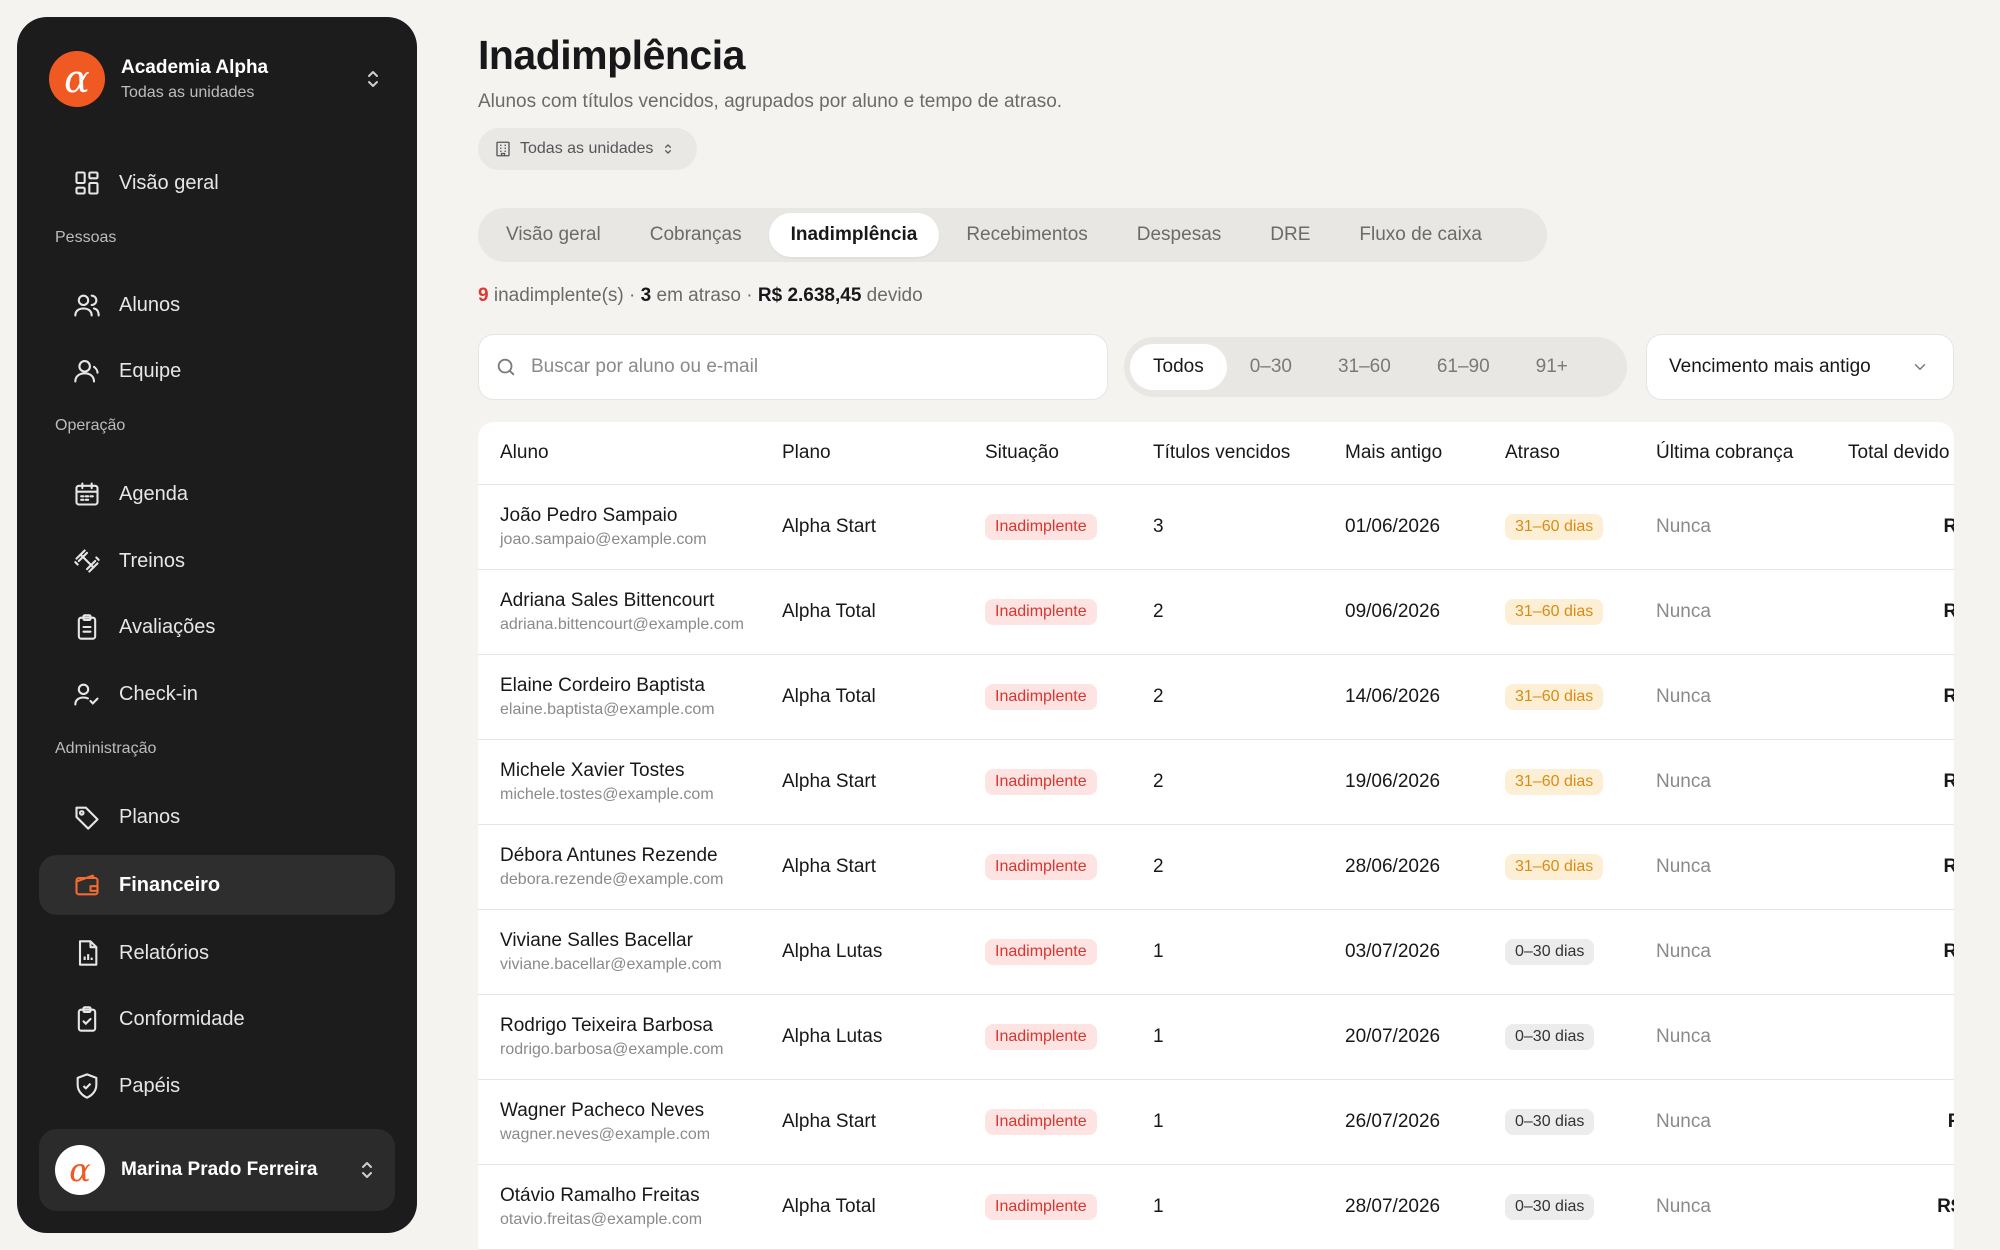 Image resolution: width=2000 pixels, height=1250 pixels. I want to click on late-label: em atraso ·, so click(704, 295).